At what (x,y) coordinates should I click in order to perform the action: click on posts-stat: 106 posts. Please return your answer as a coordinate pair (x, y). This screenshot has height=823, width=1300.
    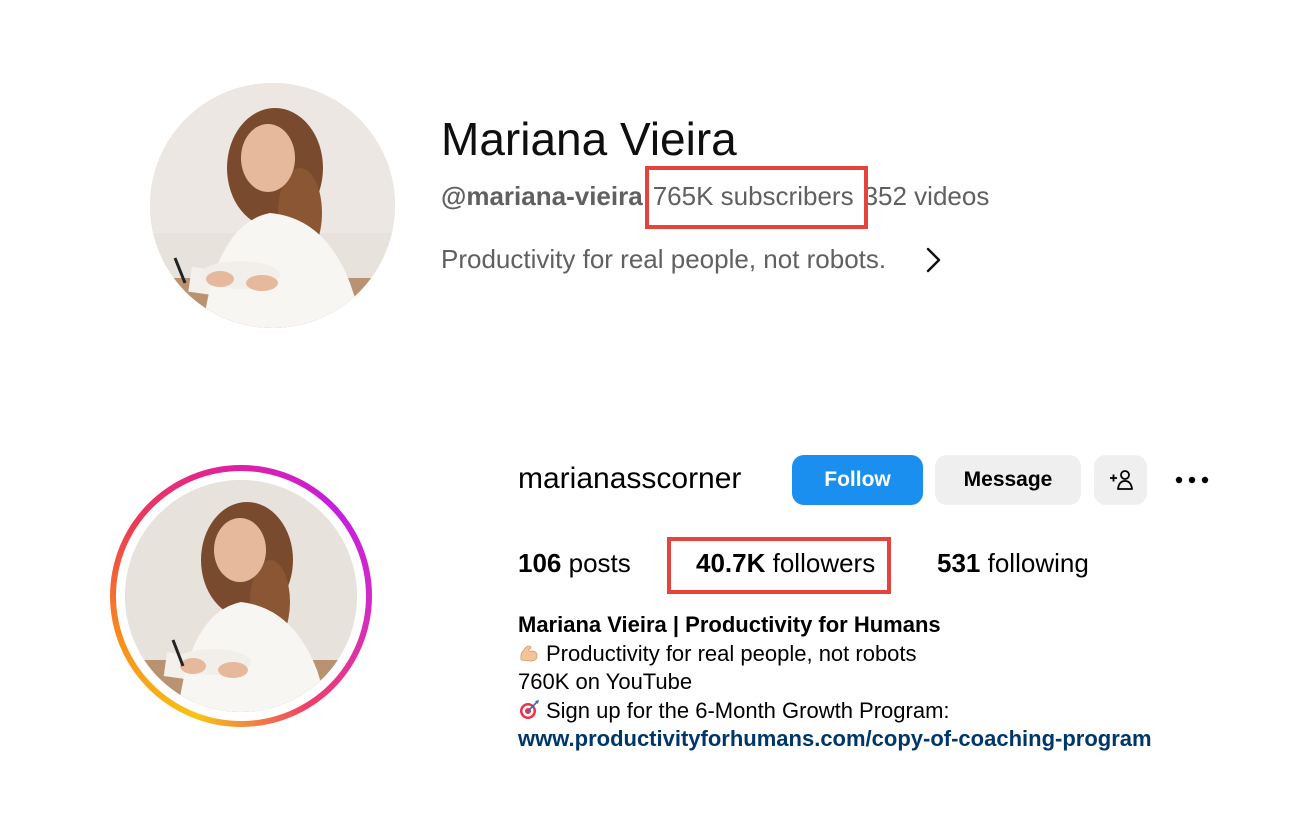
    Looking at the image, I should click on (574, 563).